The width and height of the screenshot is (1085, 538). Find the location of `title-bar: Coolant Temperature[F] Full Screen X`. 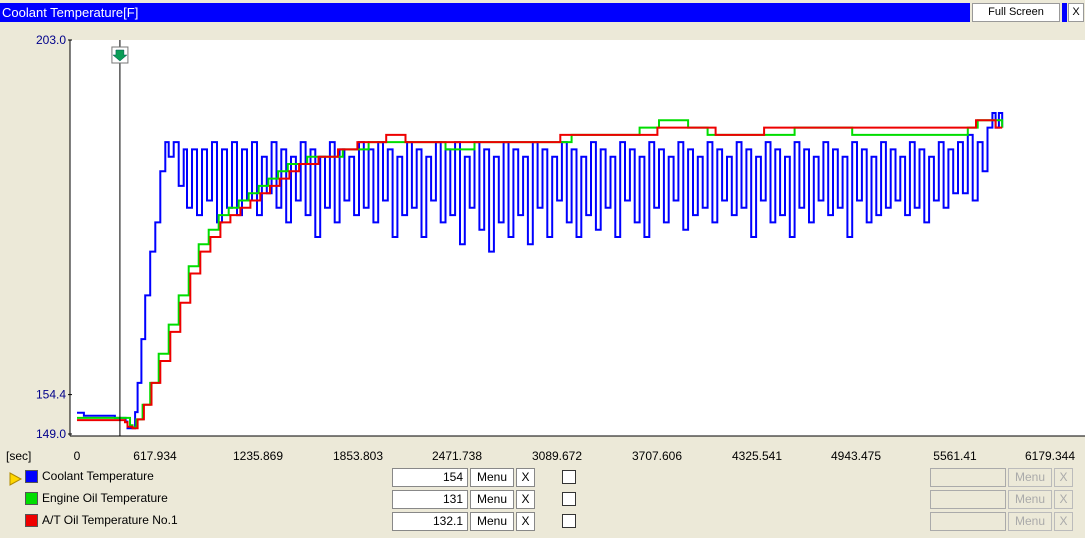

title-bar: Coolant Temperature[F] Full Screen X is located at coordinates (542, 13).